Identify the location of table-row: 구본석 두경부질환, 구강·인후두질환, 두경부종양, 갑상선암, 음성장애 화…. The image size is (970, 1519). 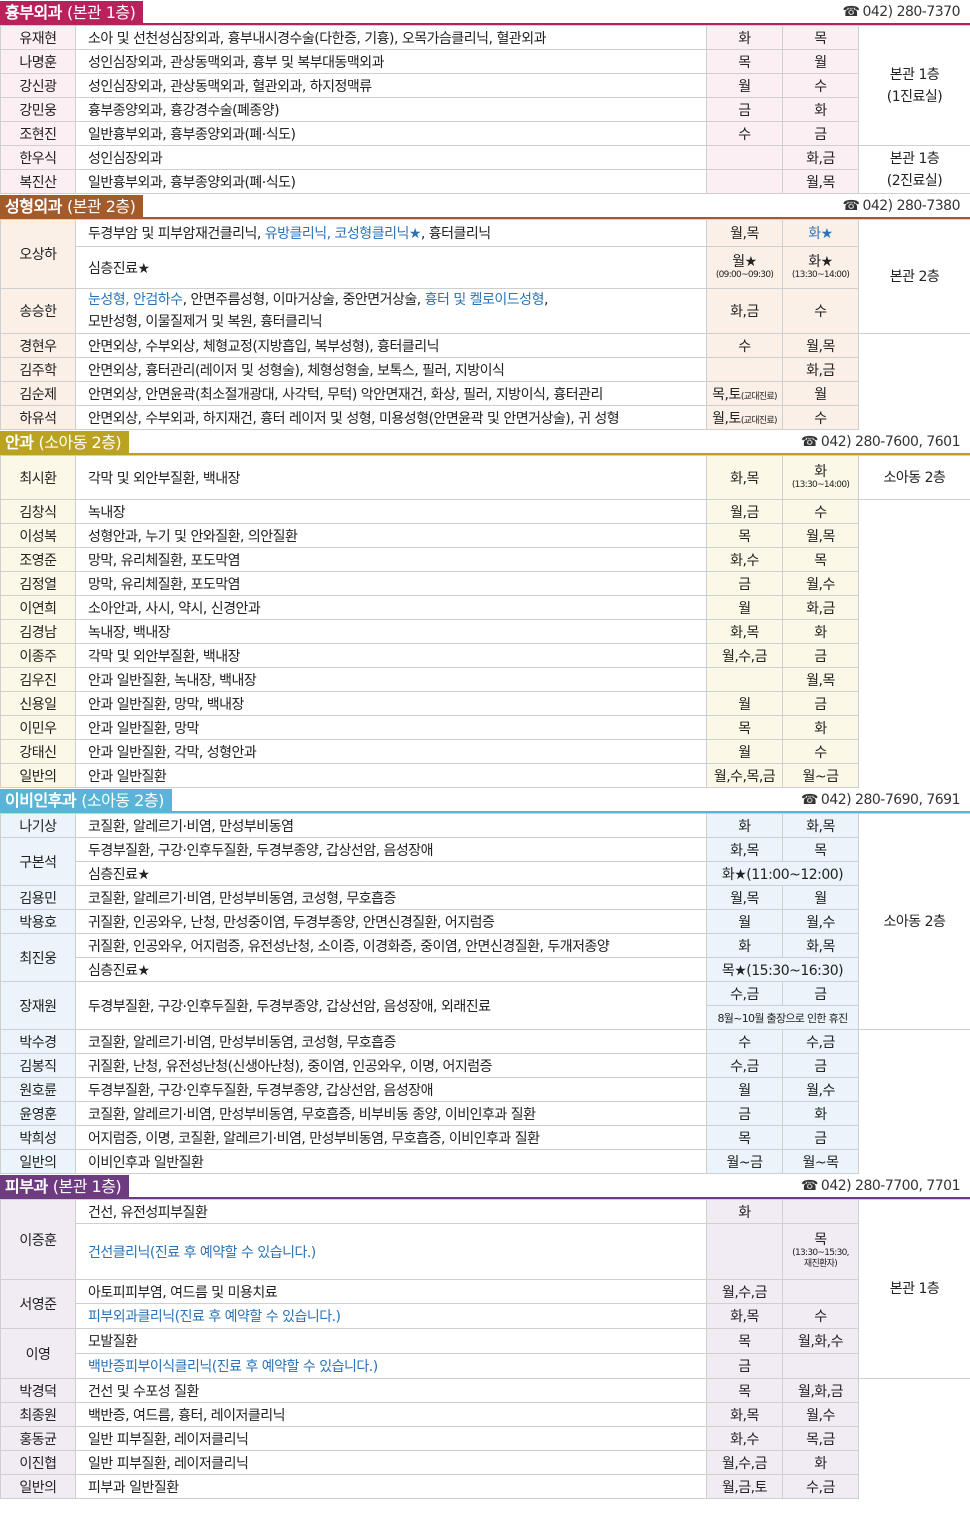
(485, 861).